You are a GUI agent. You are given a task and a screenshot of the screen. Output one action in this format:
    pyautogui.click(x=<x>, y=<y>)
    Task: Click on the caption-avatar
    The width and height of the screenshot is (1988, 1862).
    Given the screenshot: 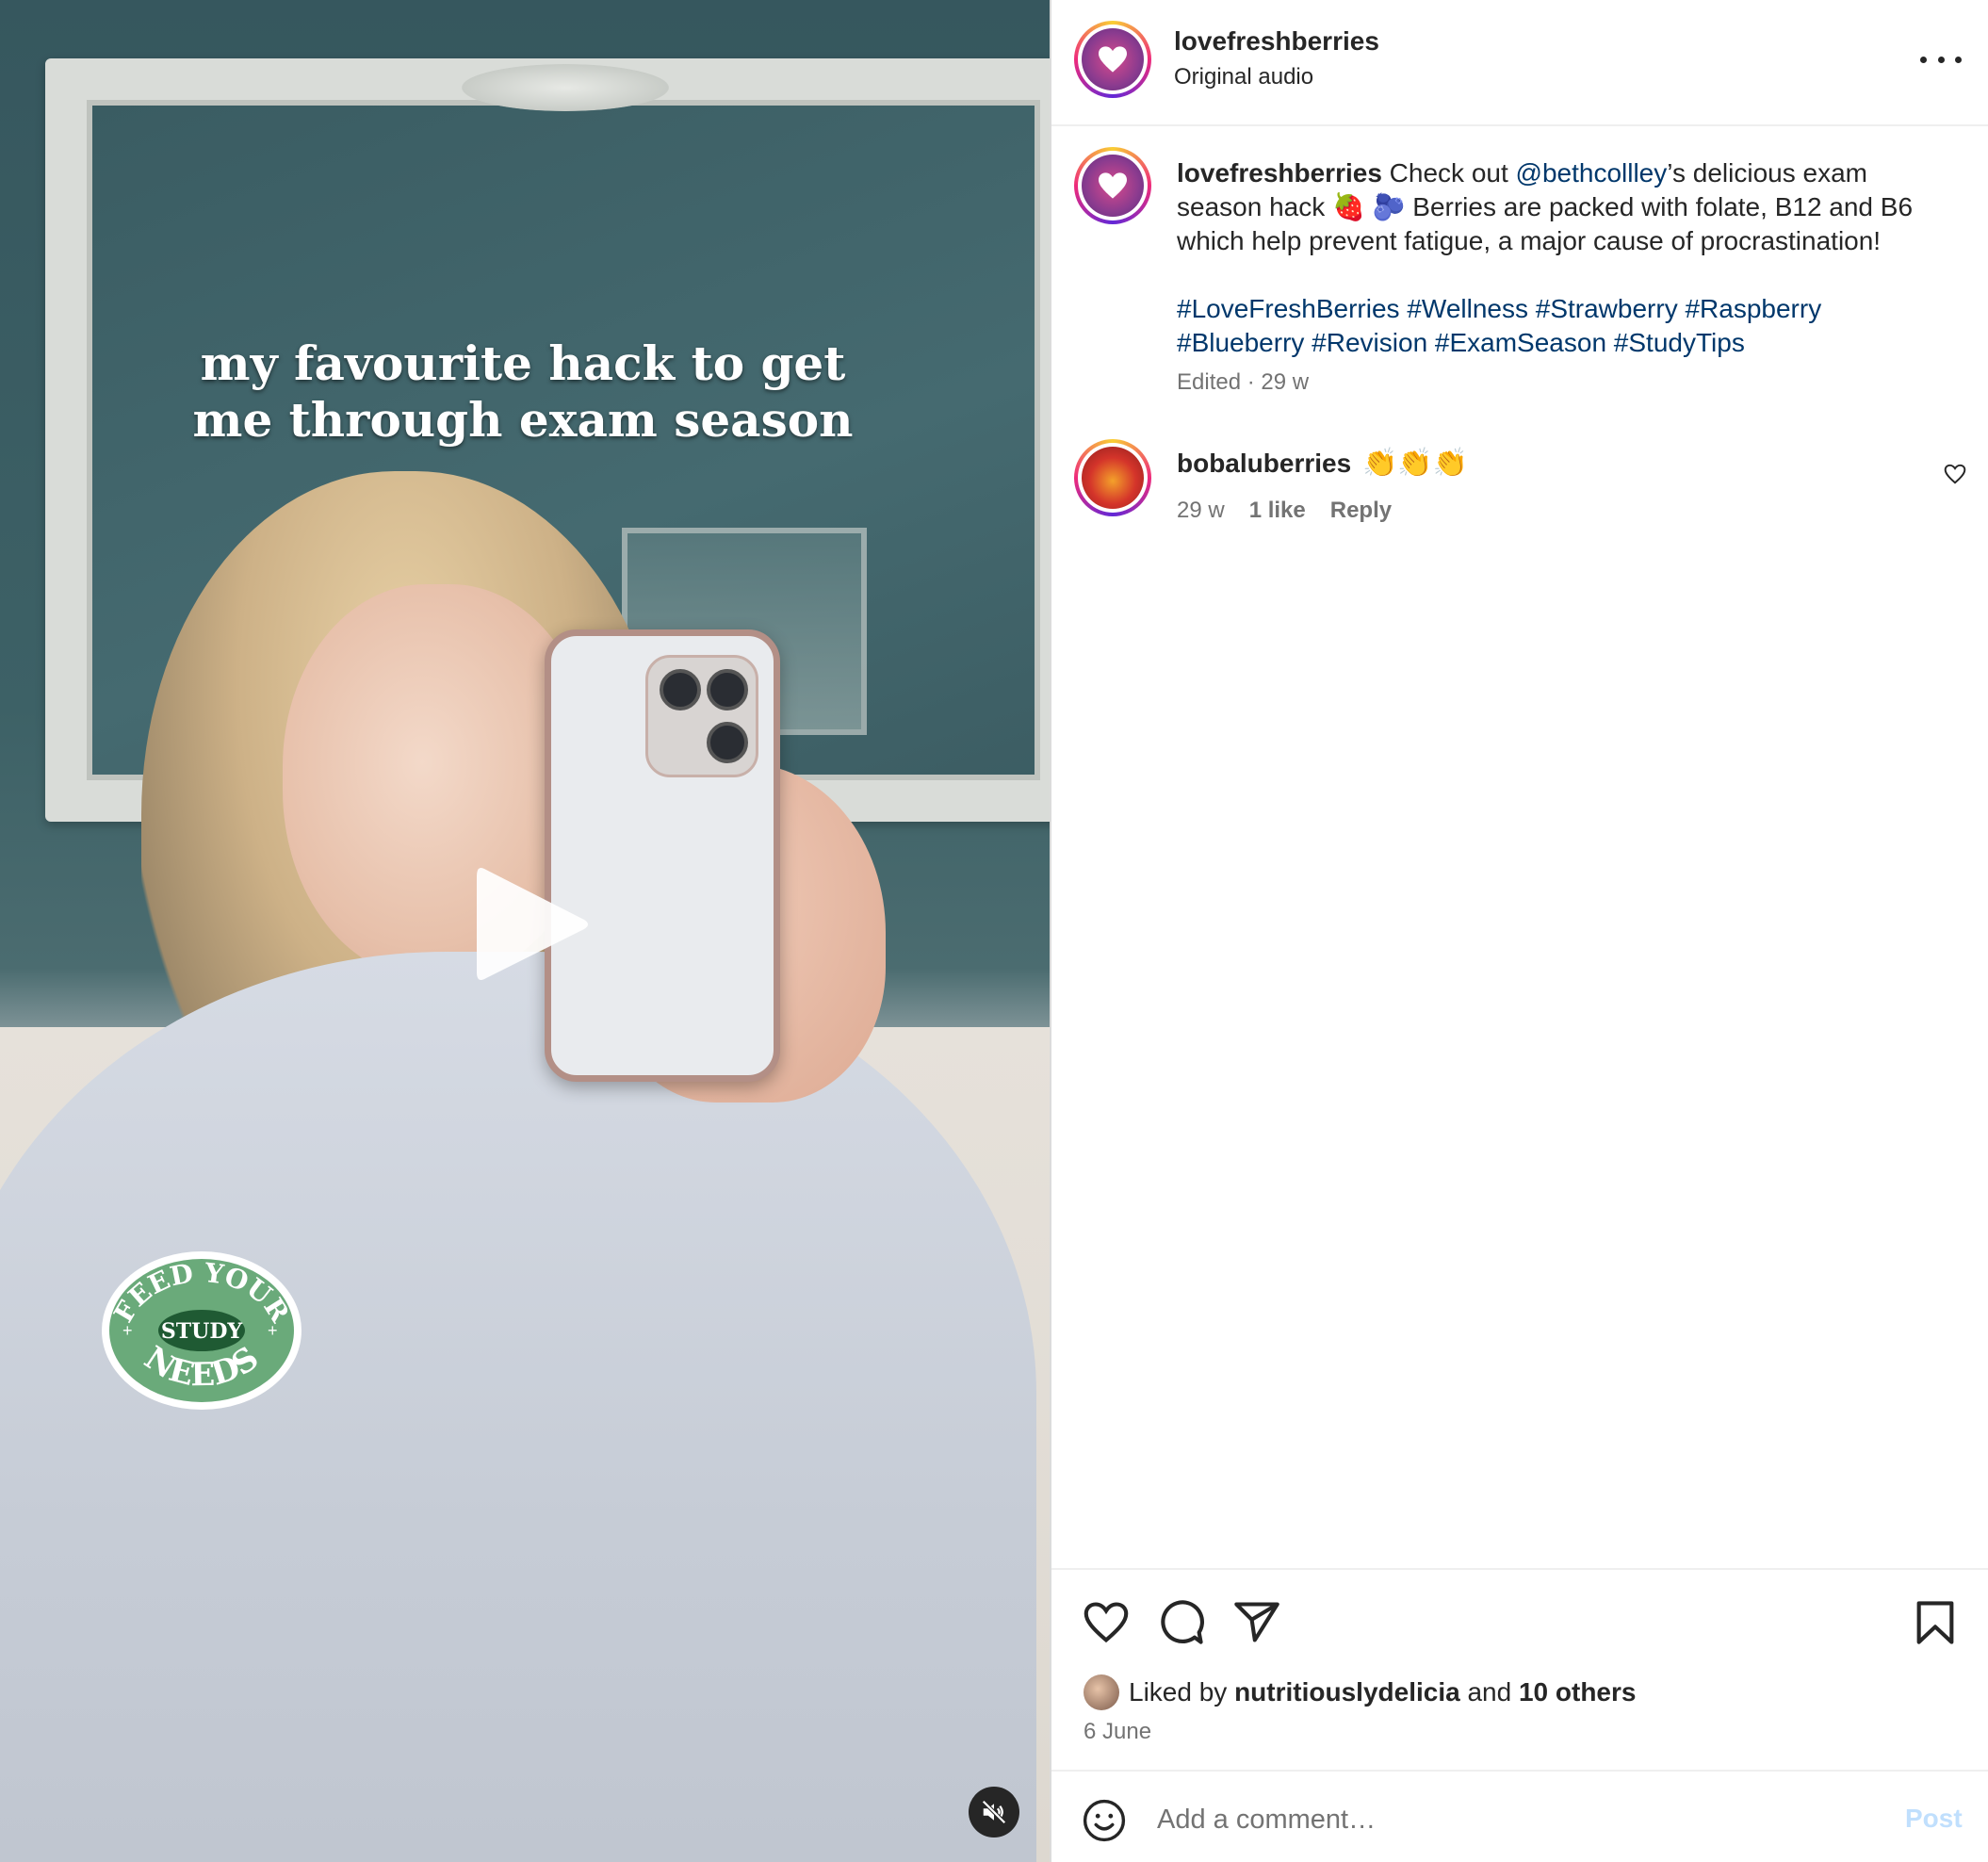 What is the action you would take?
    pyautogui.click(x=1112, y=185)
    